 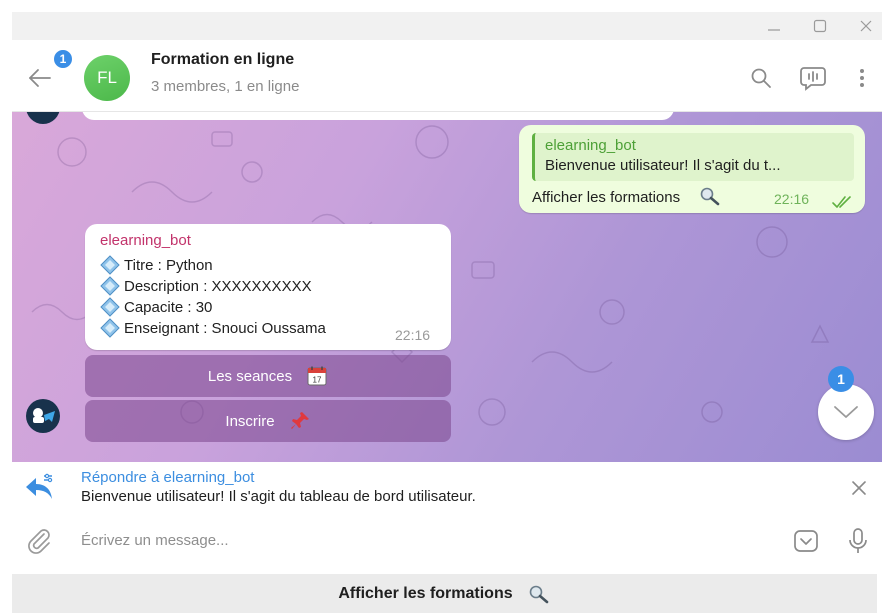 I want to click on voice-chat-button, so click(x=813, y=78).